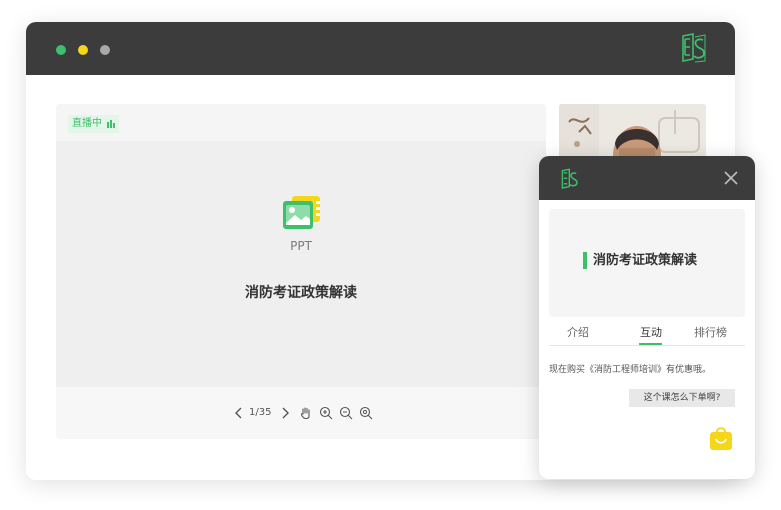 The height and width of the screenshot is (510, 781). What do you see at coordinates (301, 293) in the screenshot?
I see `slide-title: 消防考证政策解读` at bounding box center [301, 293].